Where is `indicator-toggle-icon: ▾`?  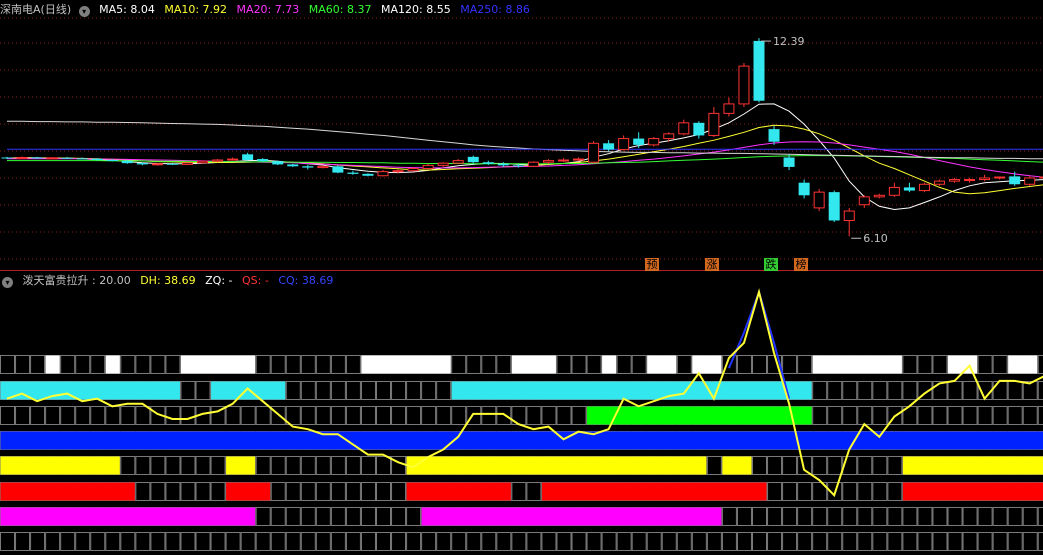 indicator-toggle-icon: ▾ is located at coordinates (7, 282).